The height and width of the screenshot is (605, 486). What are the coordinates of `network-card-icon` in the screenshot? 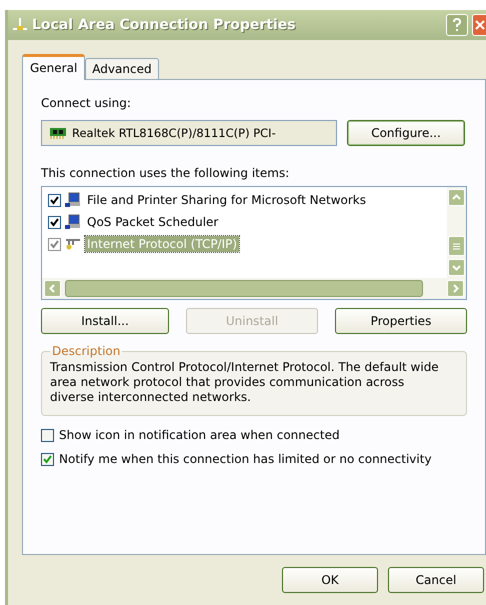 It's located at (58, 133).